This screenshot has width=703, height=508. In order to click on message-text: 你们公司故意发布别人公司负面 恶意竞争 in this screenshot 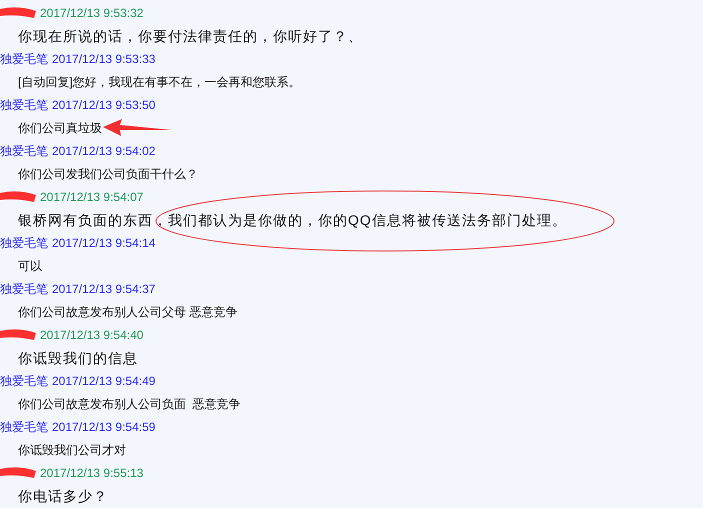, I will do `click(129, 404)`.